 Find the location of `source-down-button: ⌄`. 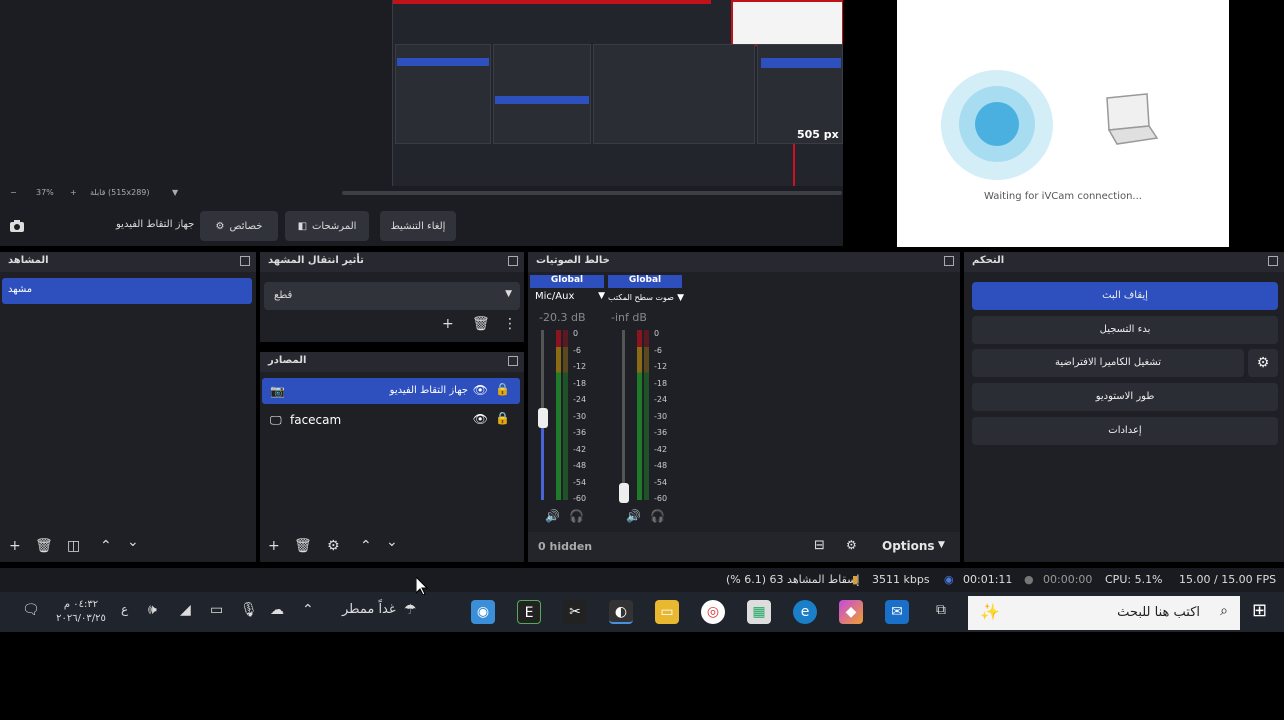

source-down-button: ⌄ is located at coordinates (392, 542).